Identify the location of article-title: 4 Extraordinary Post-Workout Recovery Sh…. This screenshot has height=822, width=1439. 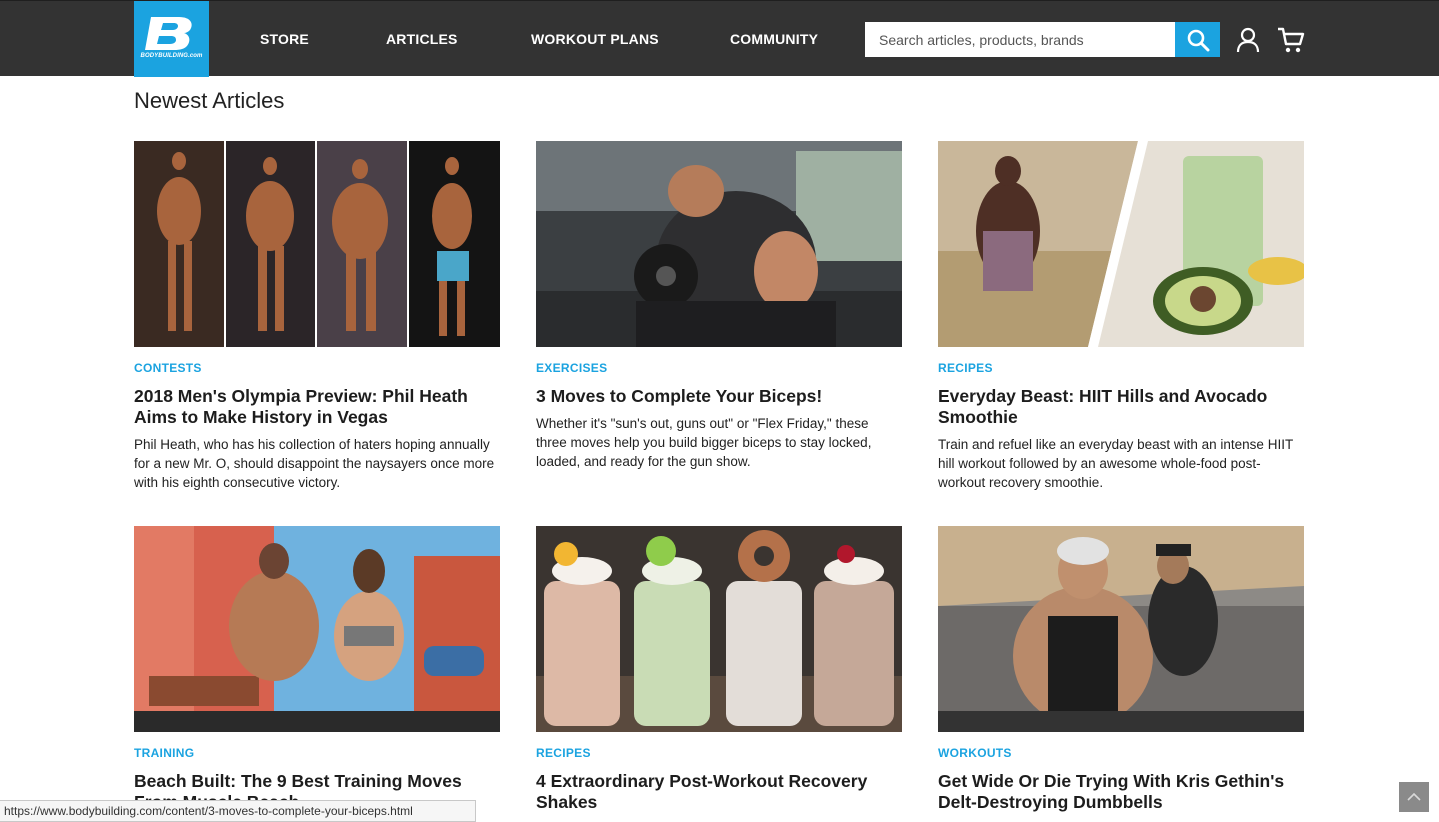
(719, 792).